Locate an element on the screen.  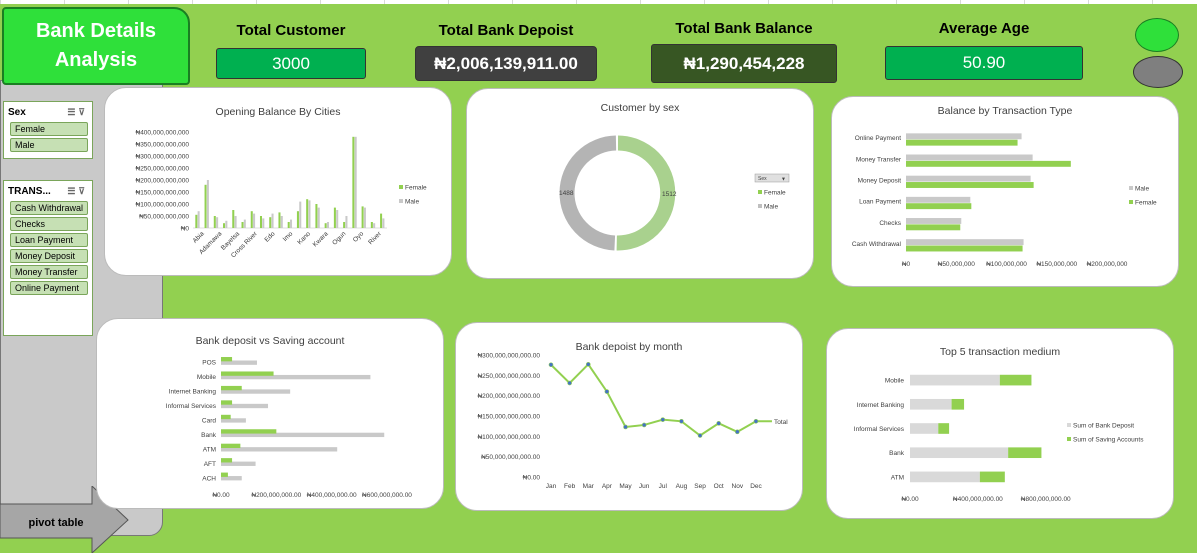
y-tick-label: Loan Payment is located at coordinates (880, 202).